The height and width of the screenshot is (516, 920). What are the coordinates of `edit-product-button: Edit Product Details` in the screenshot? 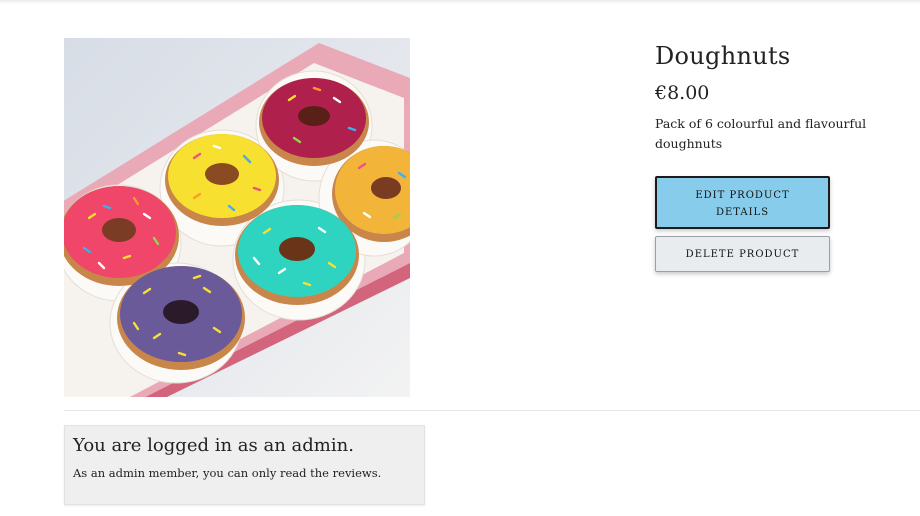 It's located at (742, 202).